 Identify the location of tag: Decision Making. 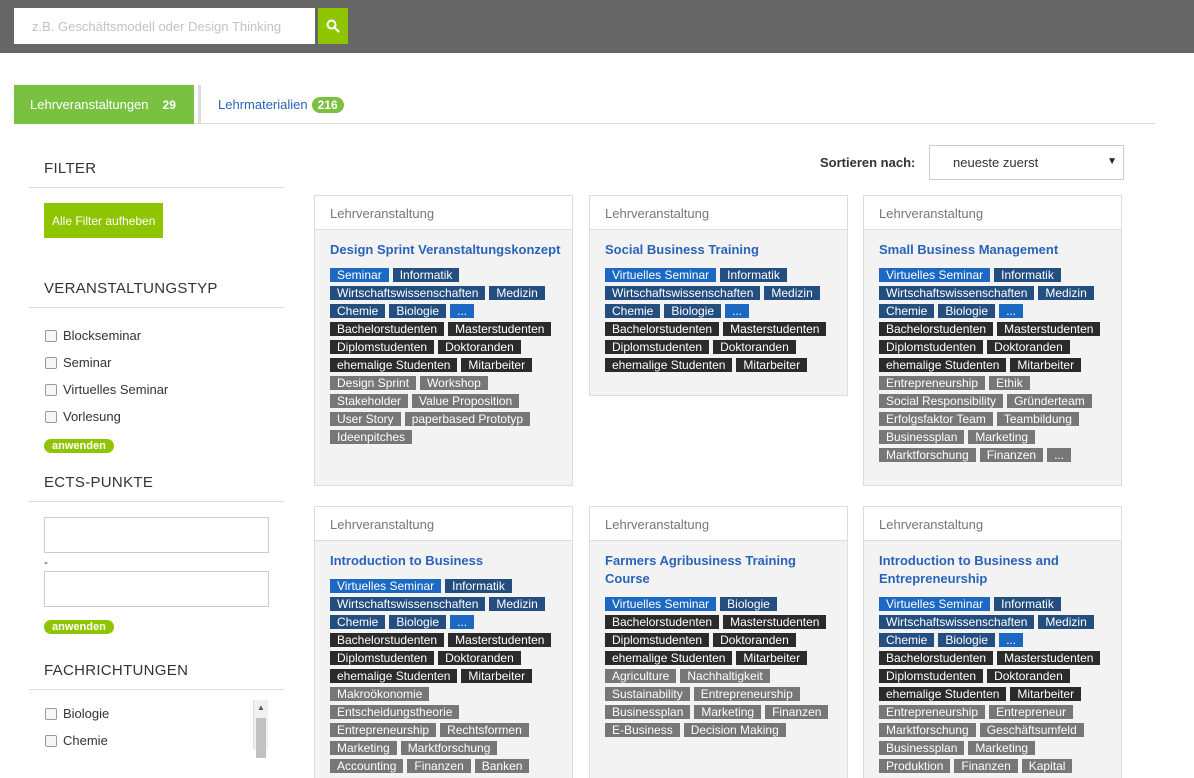
(734, 730).